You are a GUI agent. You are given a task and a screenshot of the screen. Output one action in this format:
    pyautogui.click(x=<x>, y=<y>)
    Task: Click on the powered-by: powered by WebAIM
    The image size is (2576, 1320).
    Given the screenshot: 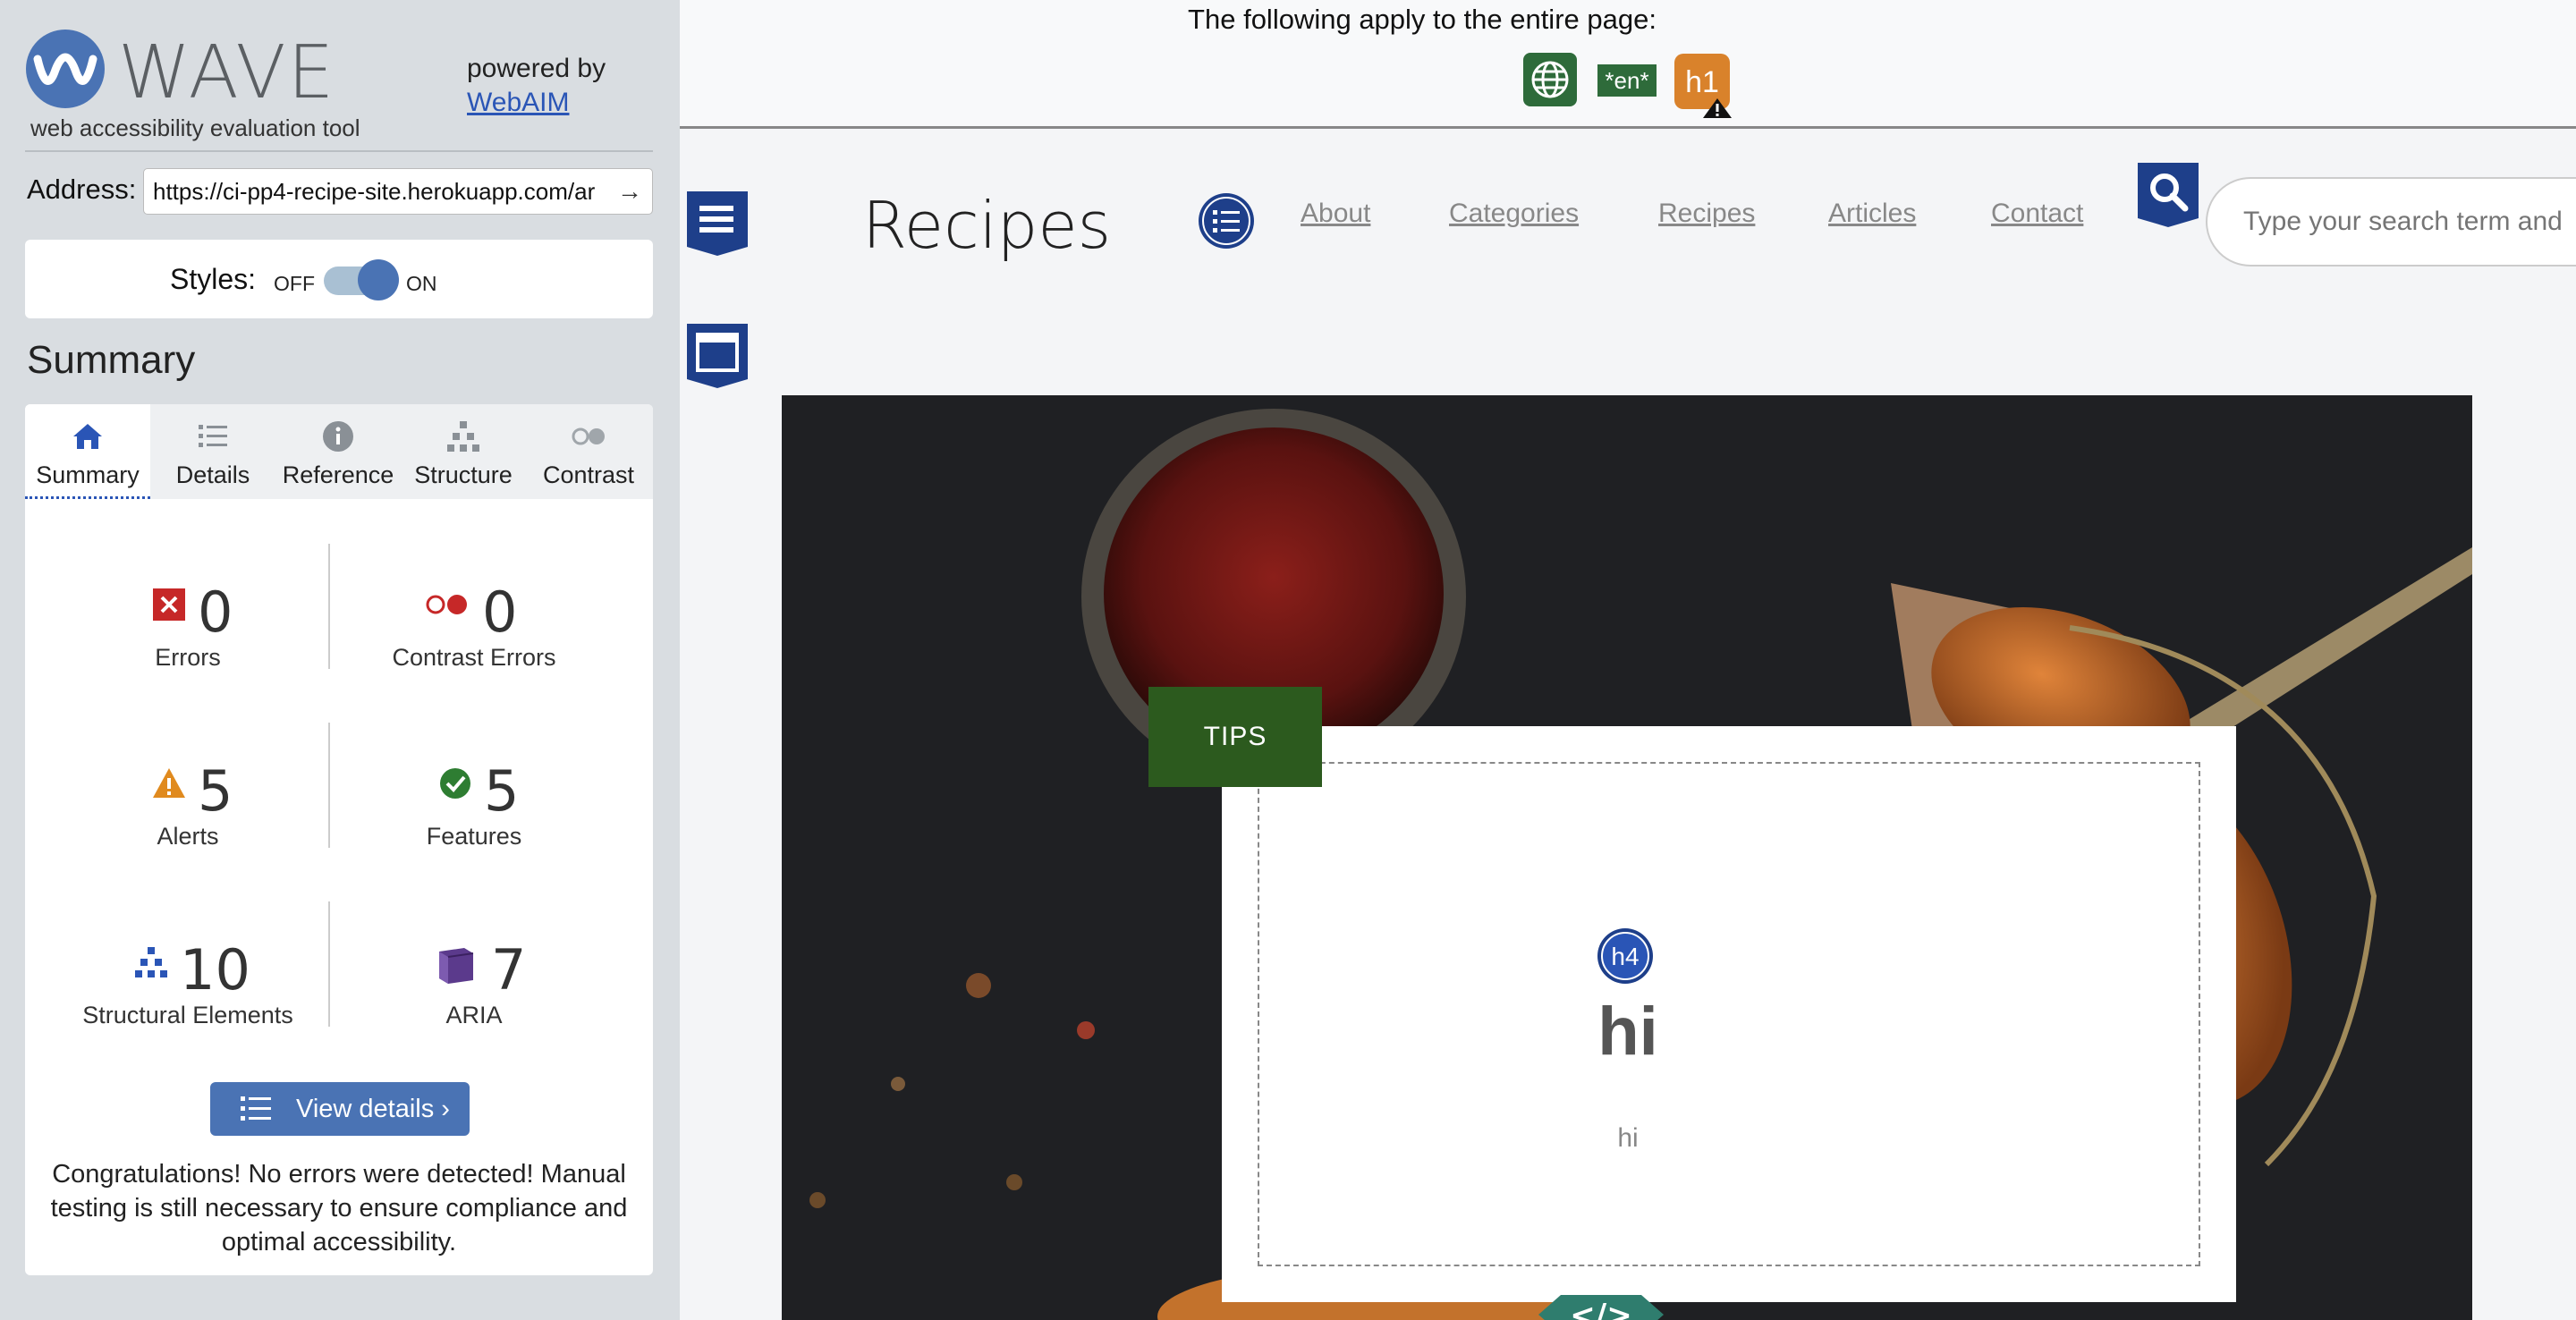 What is the action you would take?
    pyautogui.click(x=536, y=86)
    